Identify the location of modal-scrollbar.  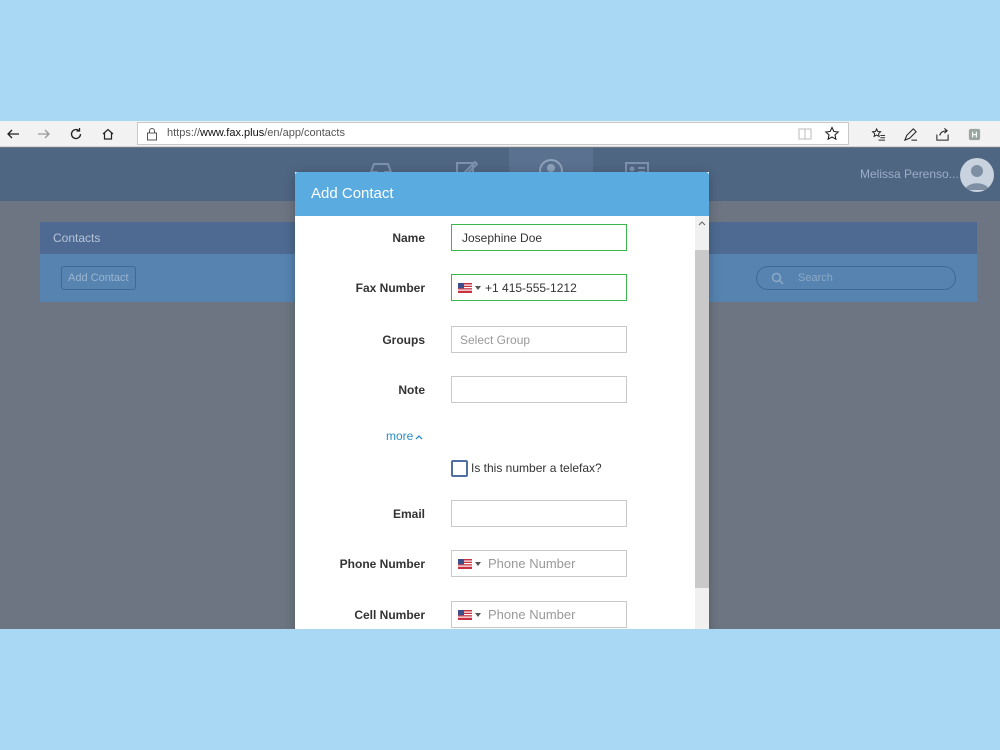
(702, 422).